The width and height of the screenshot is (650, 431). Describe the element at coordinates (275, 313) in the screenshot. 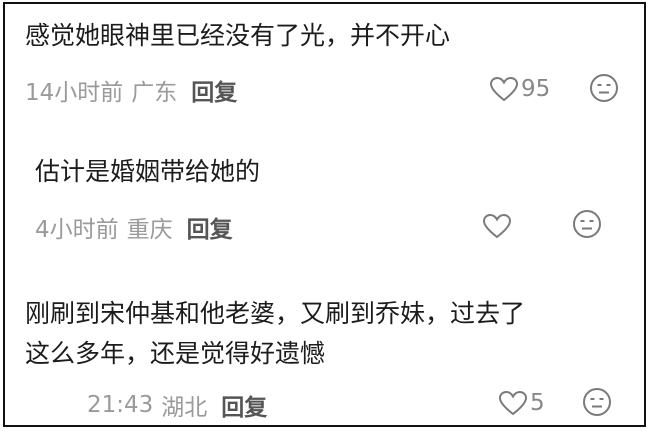

I see `comment-line: 刚刷到宋仲基和他老婆，又刷到乔妹，过去了` at that location.